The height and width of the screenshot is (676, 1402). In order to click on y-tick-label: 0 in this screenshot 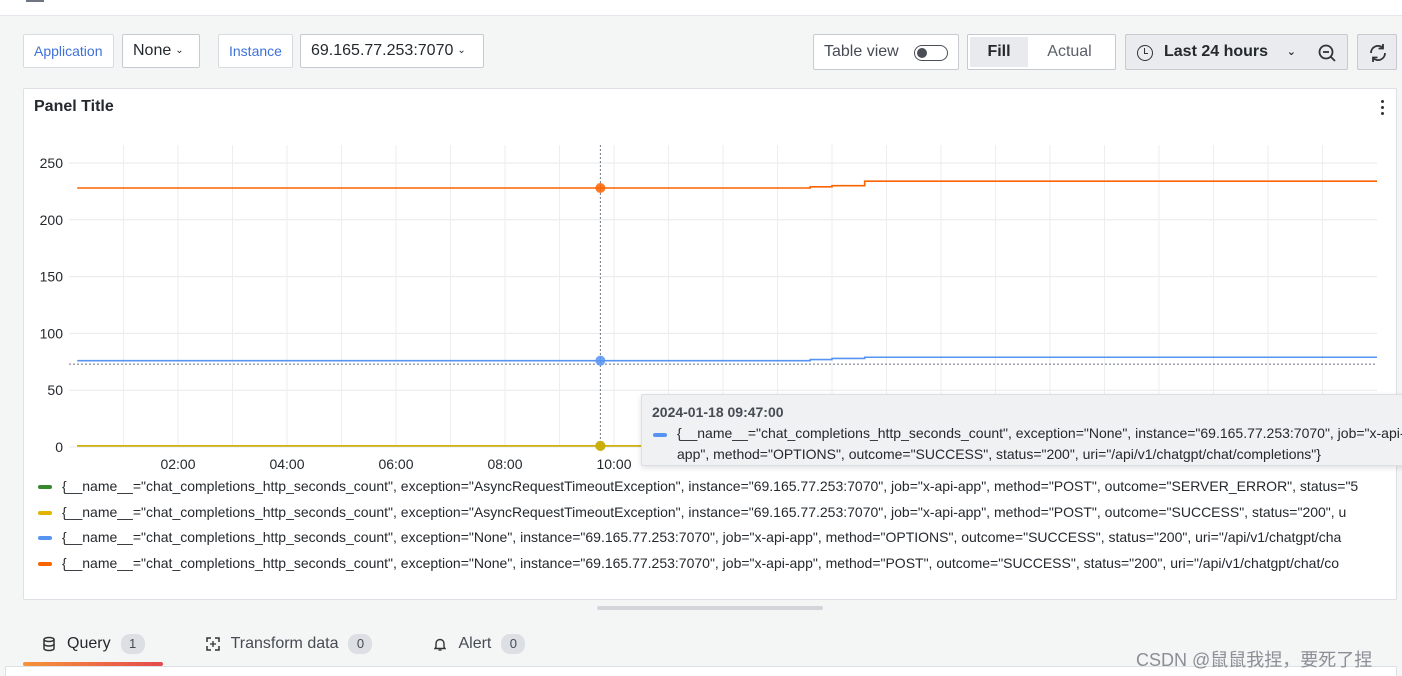, I will do `click(59, 447)`.